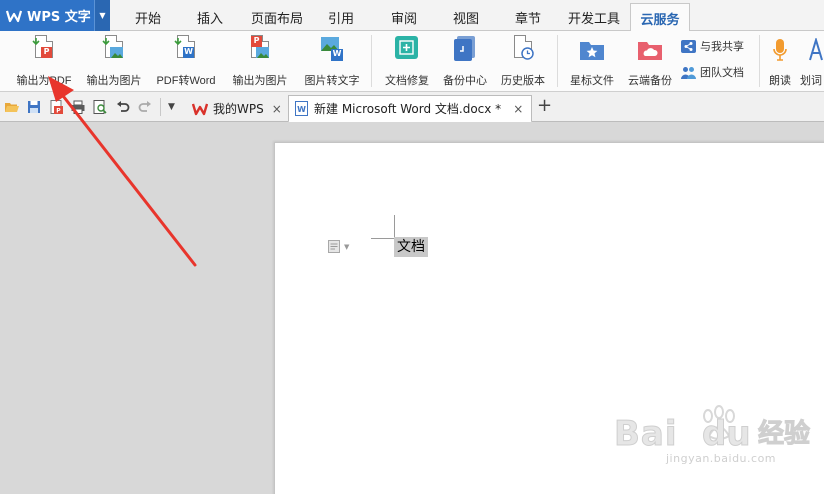 This screenshot has width=824, height=494. I want to click on highlight-word-button: 划词, so click(812, 61).